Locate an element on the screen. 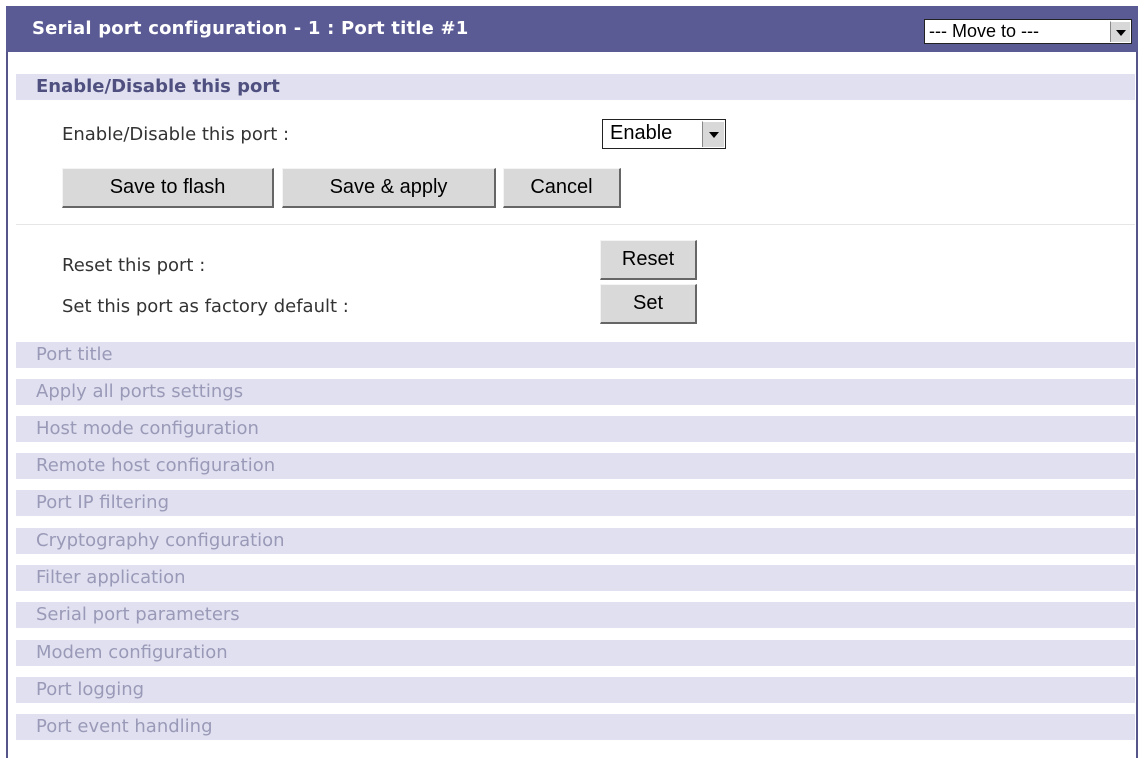 Image resolution: width=1144 pixels, height=758 pixels. section-port-event-handling: Port event handling is located at coordinates (575, 727).